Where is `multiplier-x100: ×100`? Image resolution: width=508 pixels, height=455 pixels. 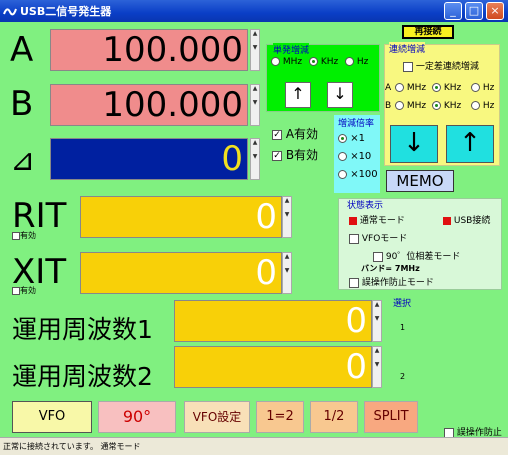
multiplier-x100: ×100 is located at coordinates (358, 174).